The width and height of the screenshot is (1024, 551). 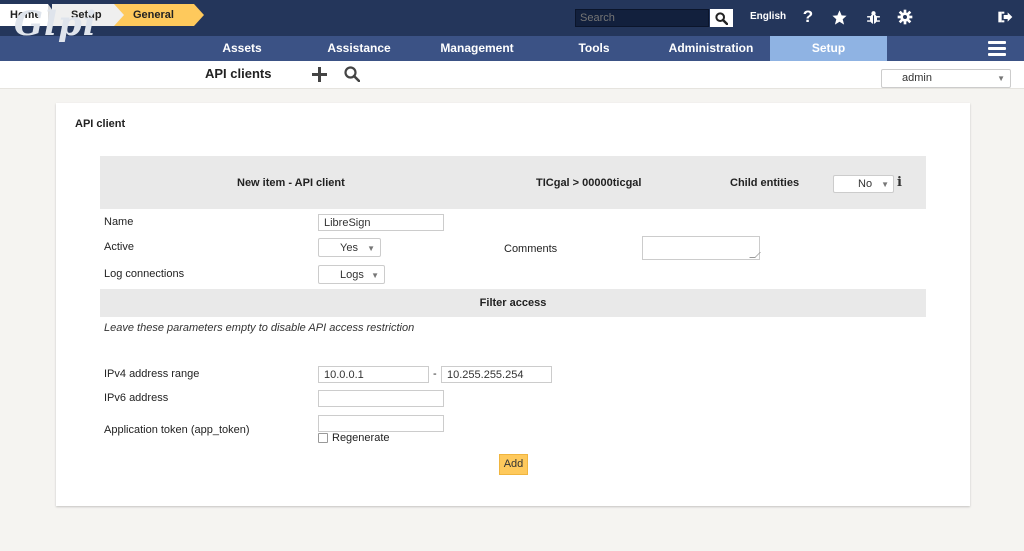 What do you see at coordinates (381, 423) in the screenshot?
I see `app-token-input` at bounding box center [381, 423].